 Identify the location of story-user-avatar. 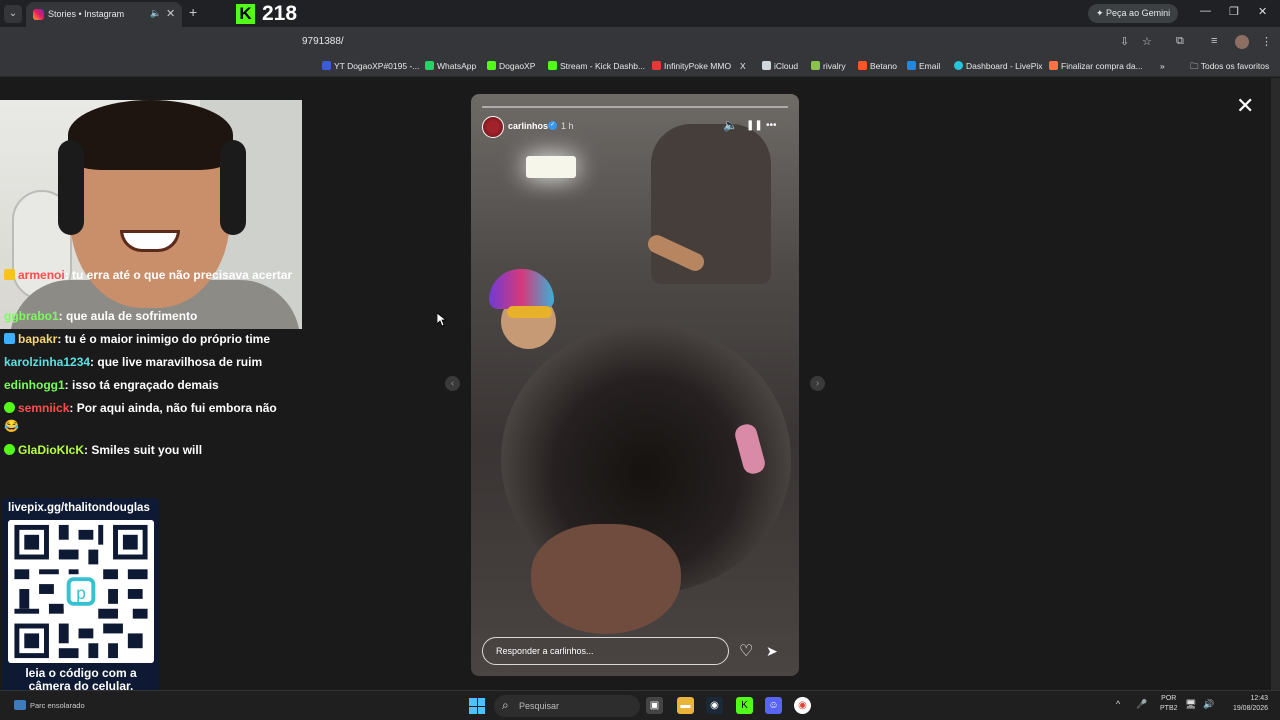
(493, 127).